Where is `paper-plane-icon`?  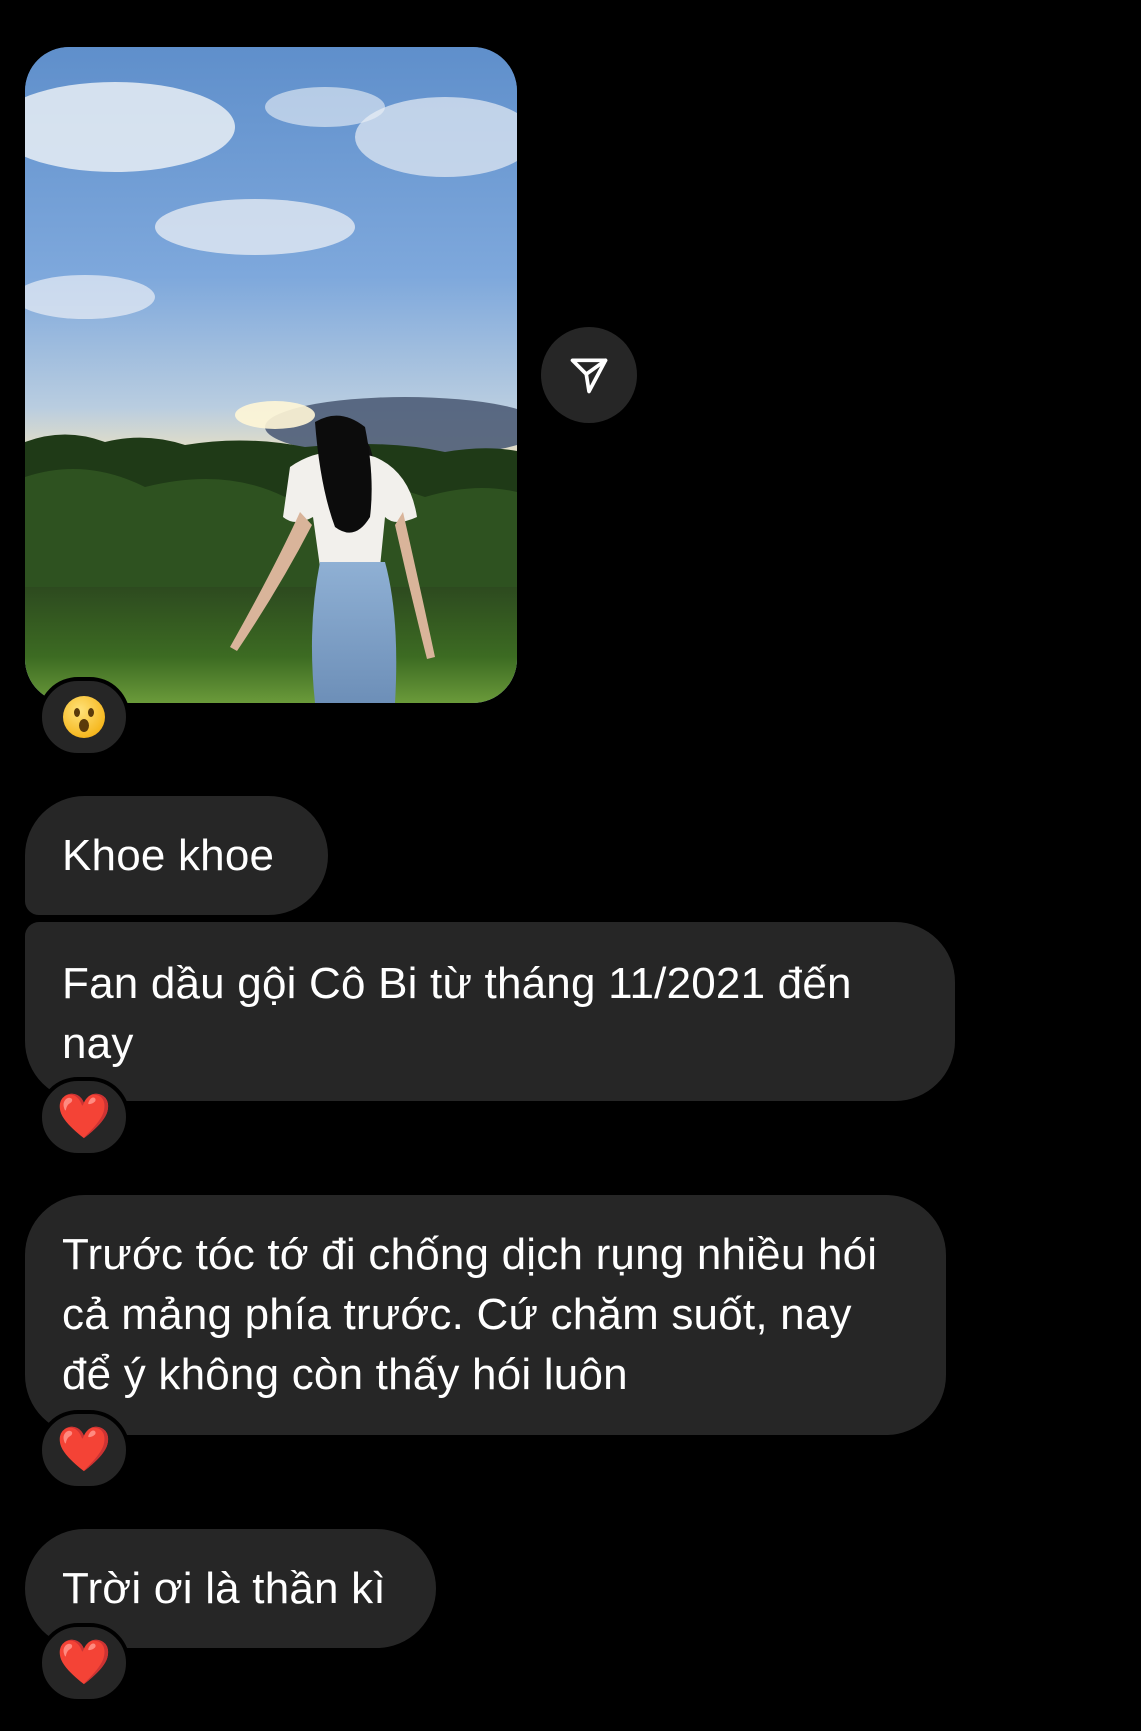
paper-plane-icon is located at coordinates (589, 376).